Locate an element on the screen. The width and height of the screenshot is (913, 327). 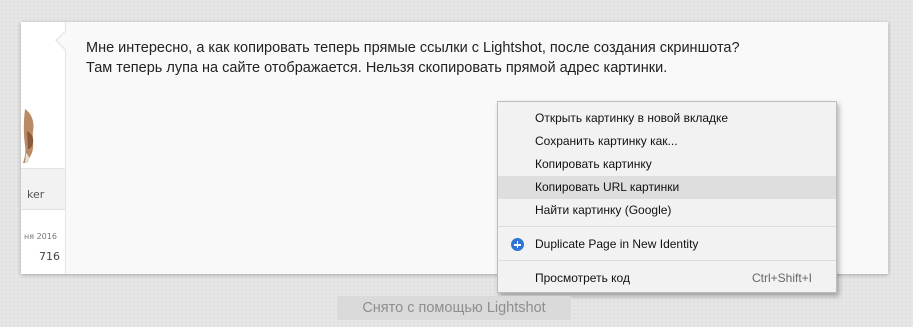
menu-item-label: Копировать картинку is located at coordinates (593, 164).